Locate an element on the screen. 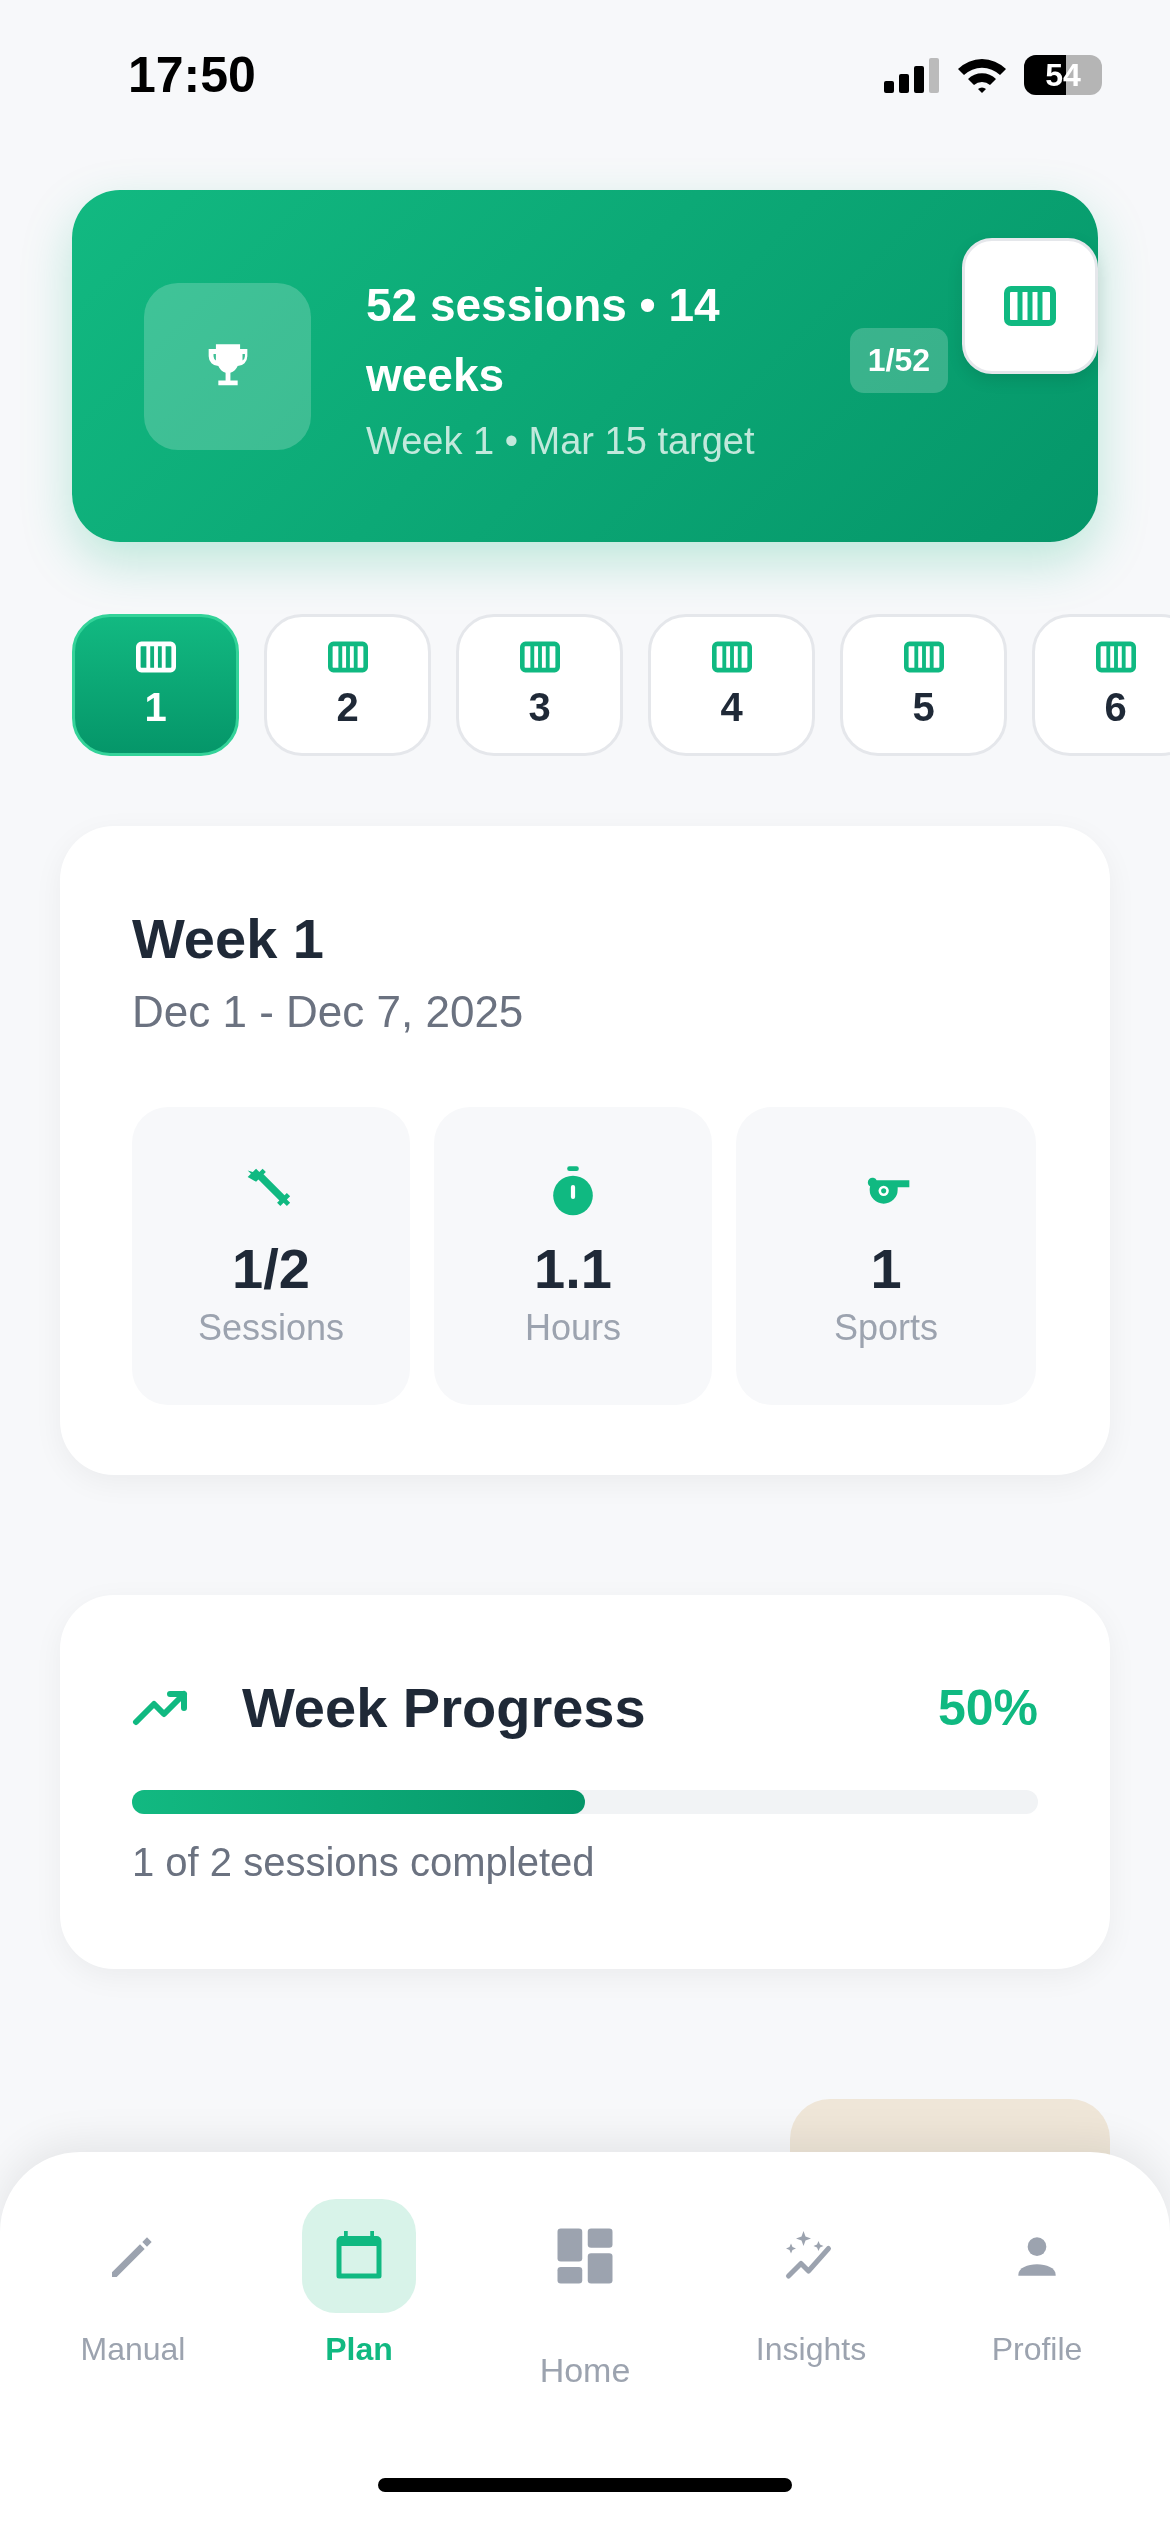  week-counter: 1/52 is located at coordinates (898, 360).